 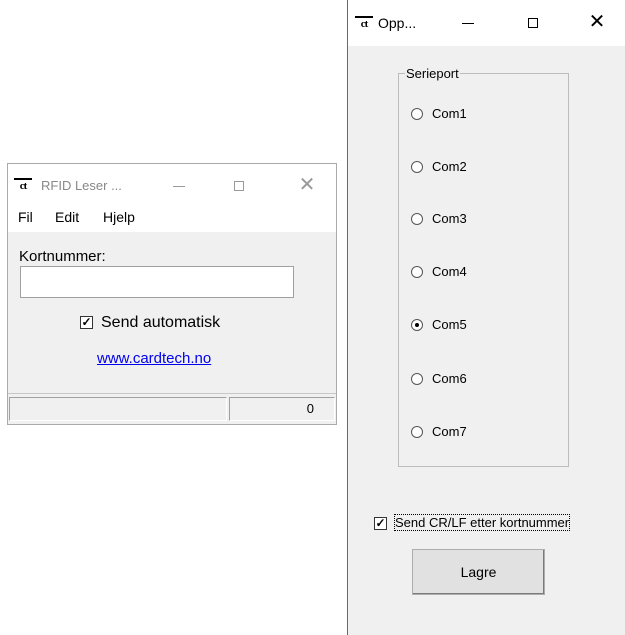 I want to click on website-link: www.cardtech.no, so click(x=154, y=358).